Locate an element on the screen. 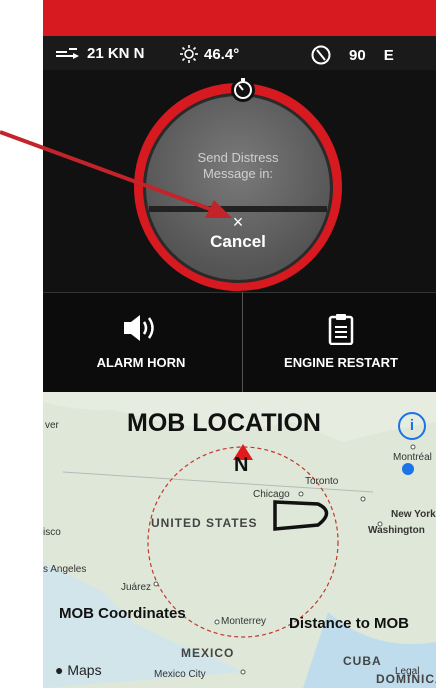 The height and width of the screenshot is (688, 436). place-label: s Angeles is located at coordinates (65, 569).